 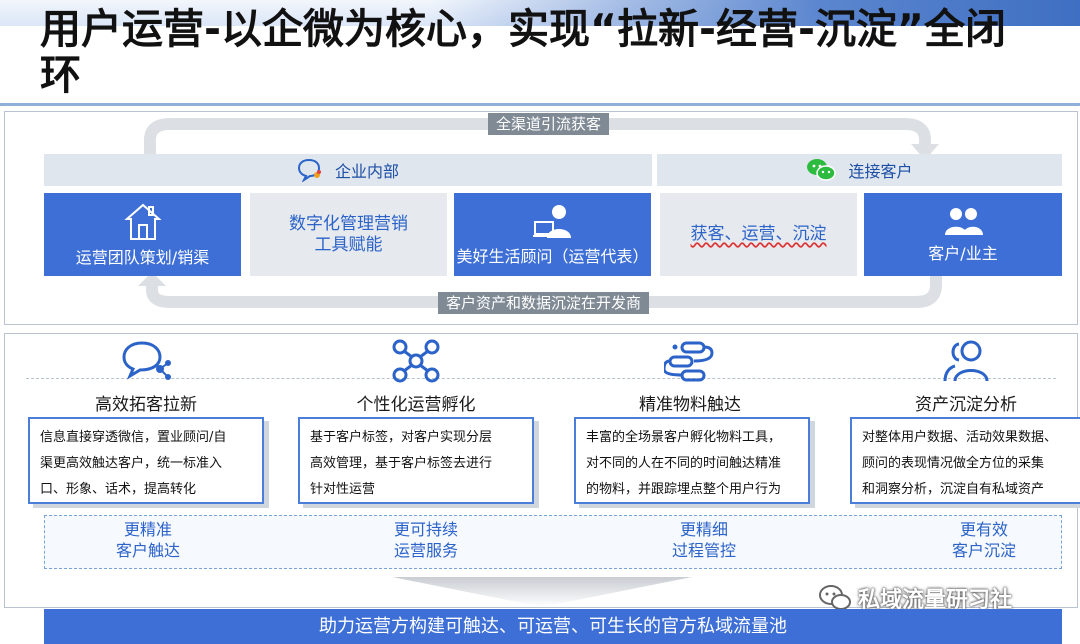 I want to click on feature-precise-material: 精准物料触达, so click(x=690, y=376).